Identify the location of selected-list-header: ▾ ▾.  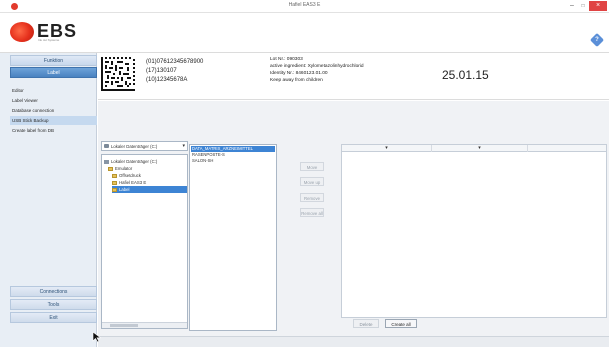
(474, 148).